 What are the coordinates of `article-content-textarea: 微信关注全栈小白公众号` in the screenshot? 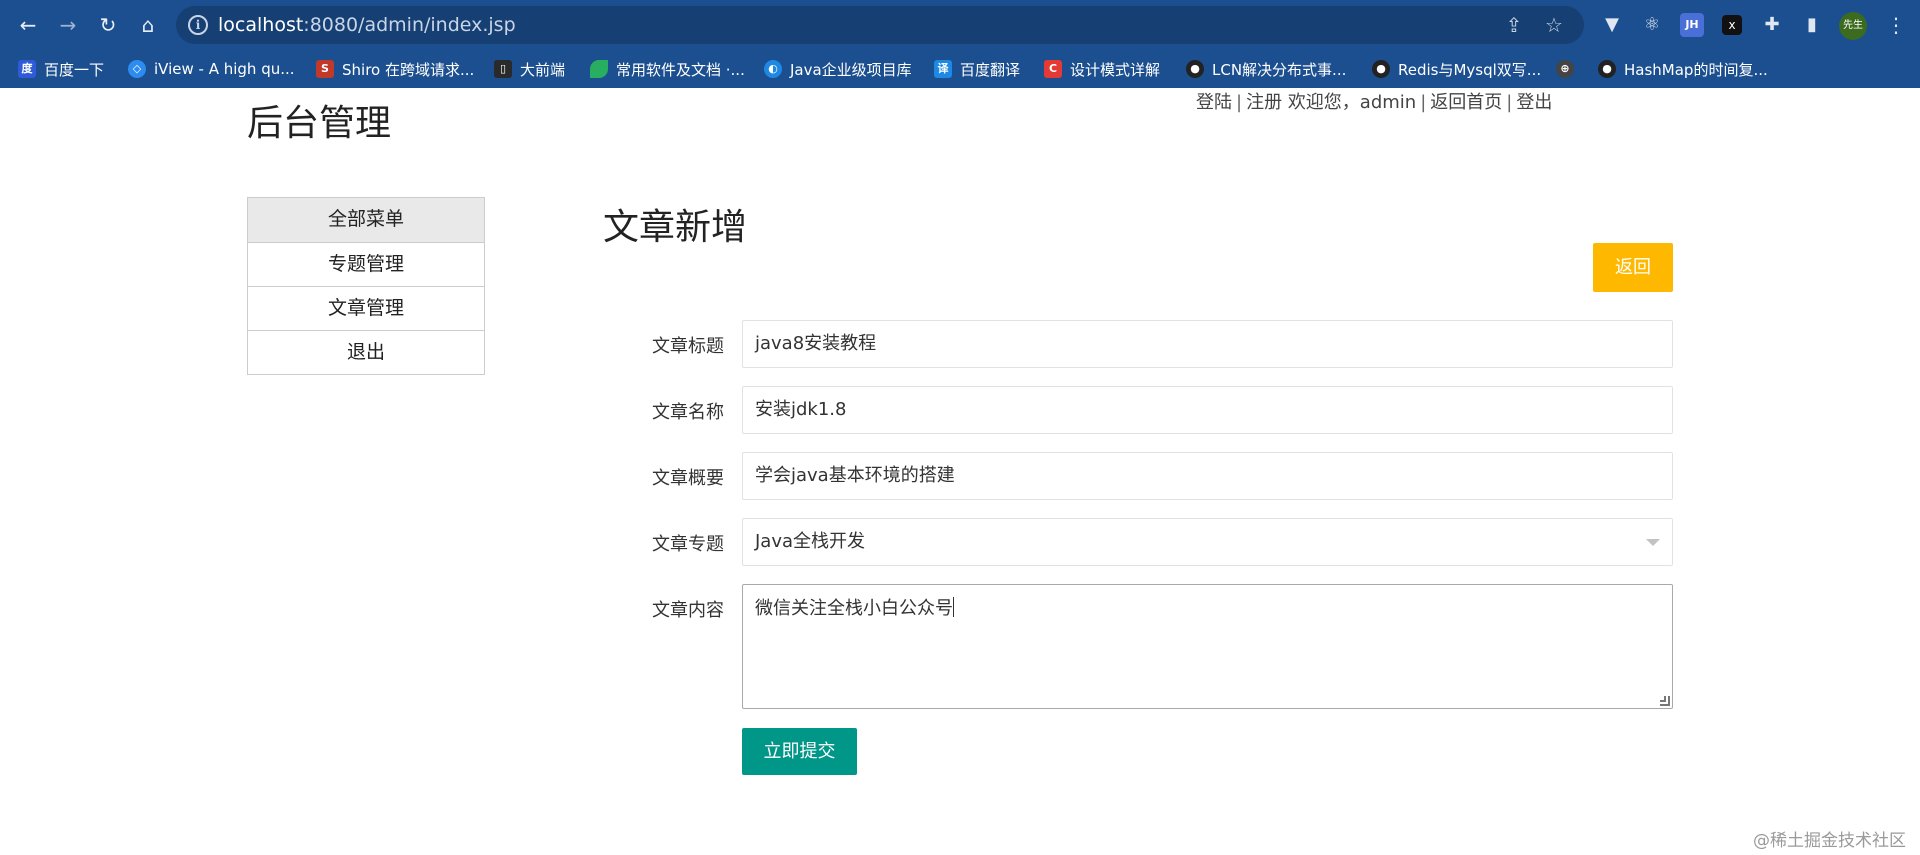 It's located at (1207, 646).